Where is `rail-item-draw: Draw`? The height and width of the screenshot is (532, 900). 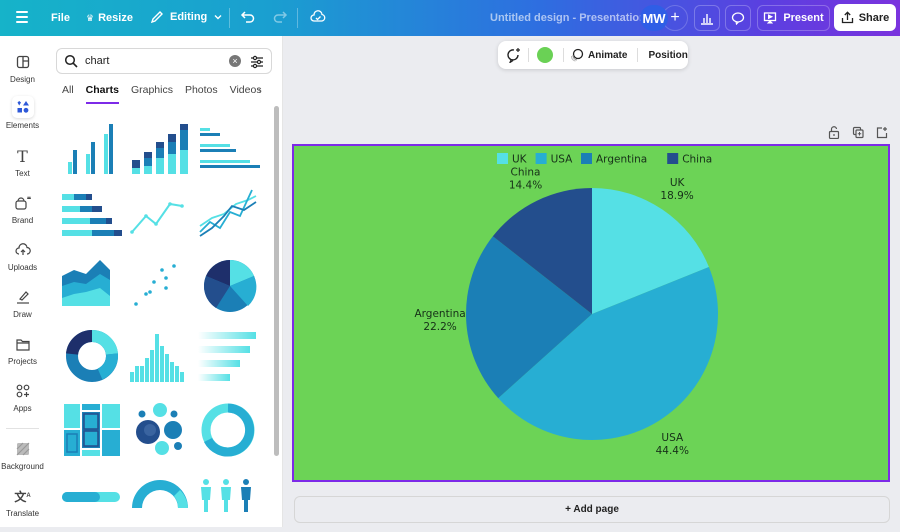 rail-item-draw: Draw is located at coordinates (22, 303).